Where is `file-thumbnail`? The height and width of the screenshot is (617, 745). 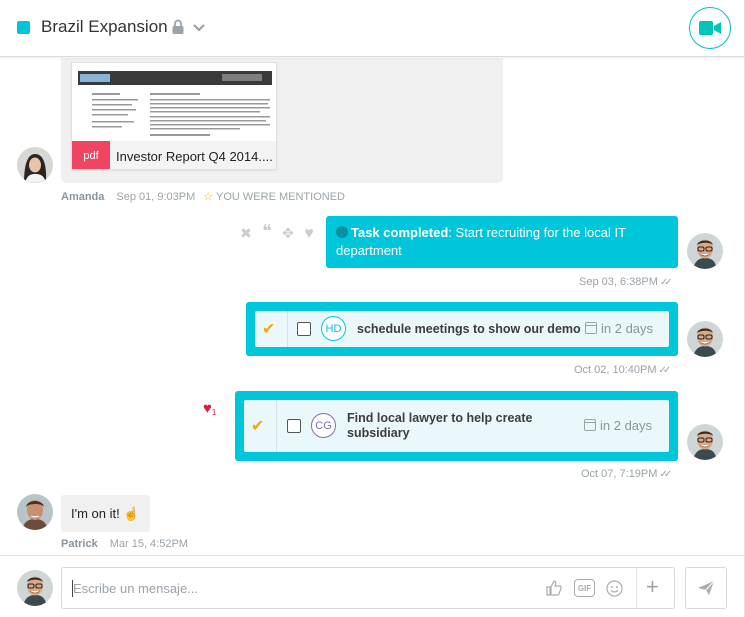 file-thumbnail is located at coordinates (174, 102).